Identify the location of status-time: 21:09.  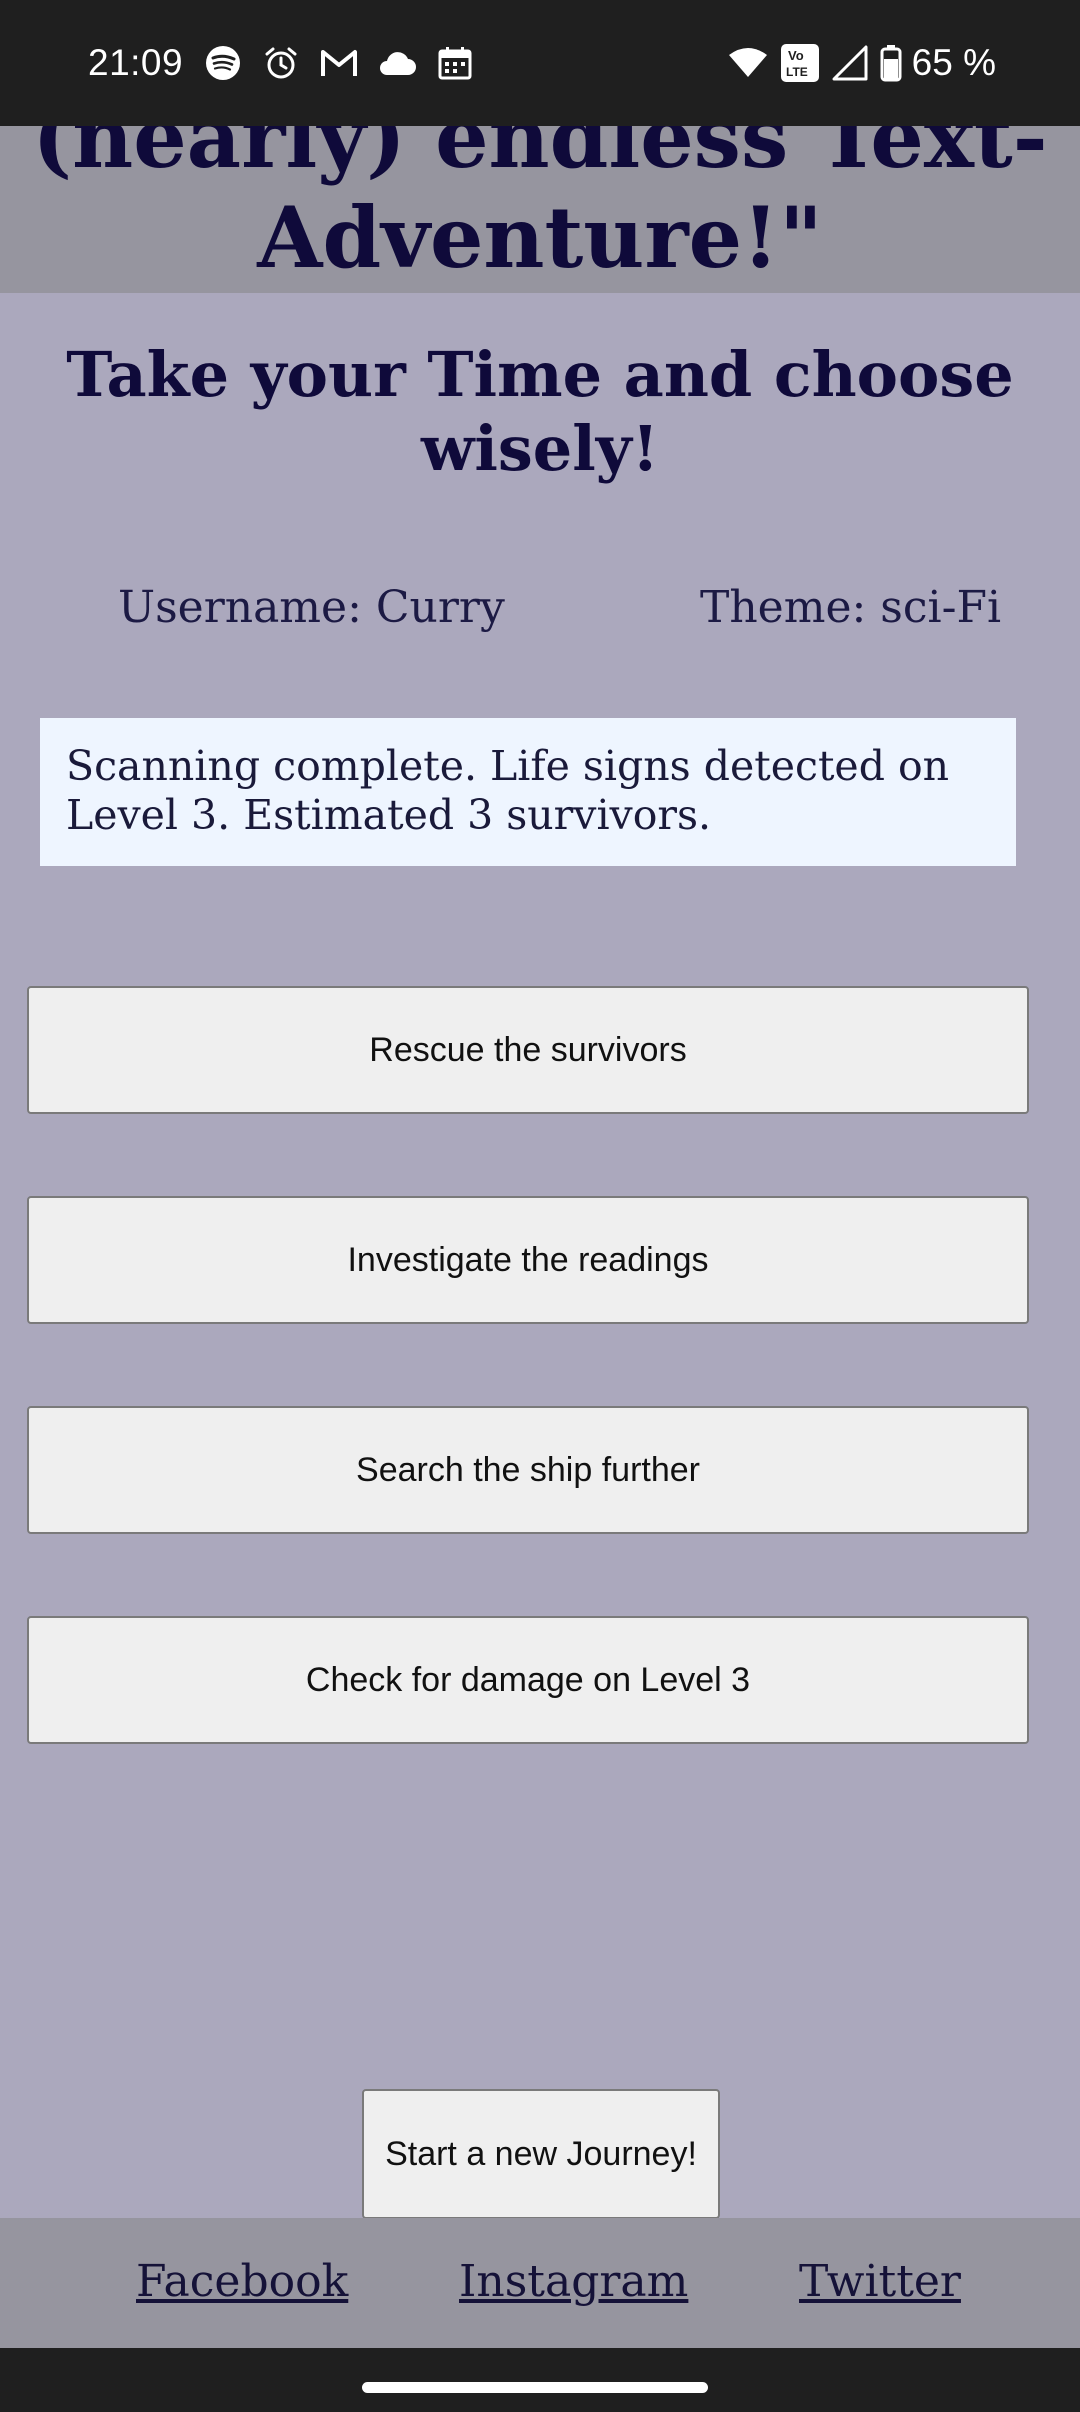
(136, 62).